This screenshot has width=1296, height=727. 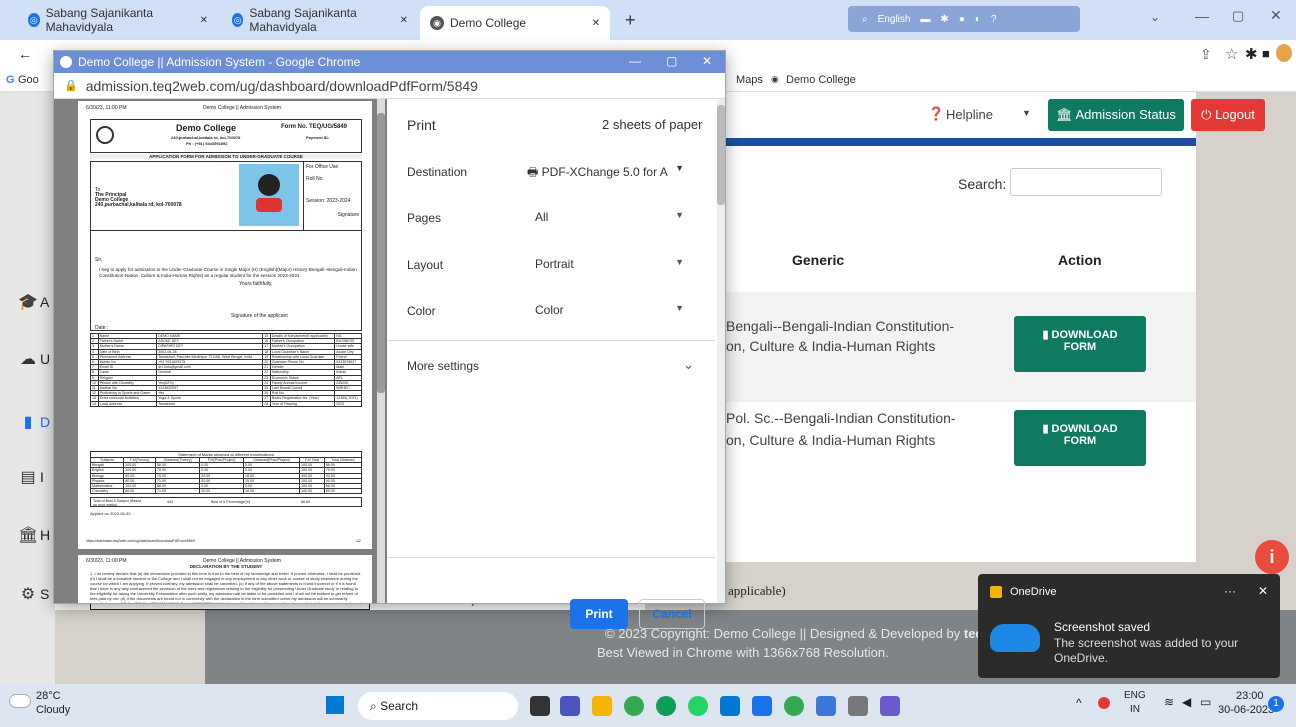 I want to click on share-icon: ⇪, so click(x=1206, y=54).